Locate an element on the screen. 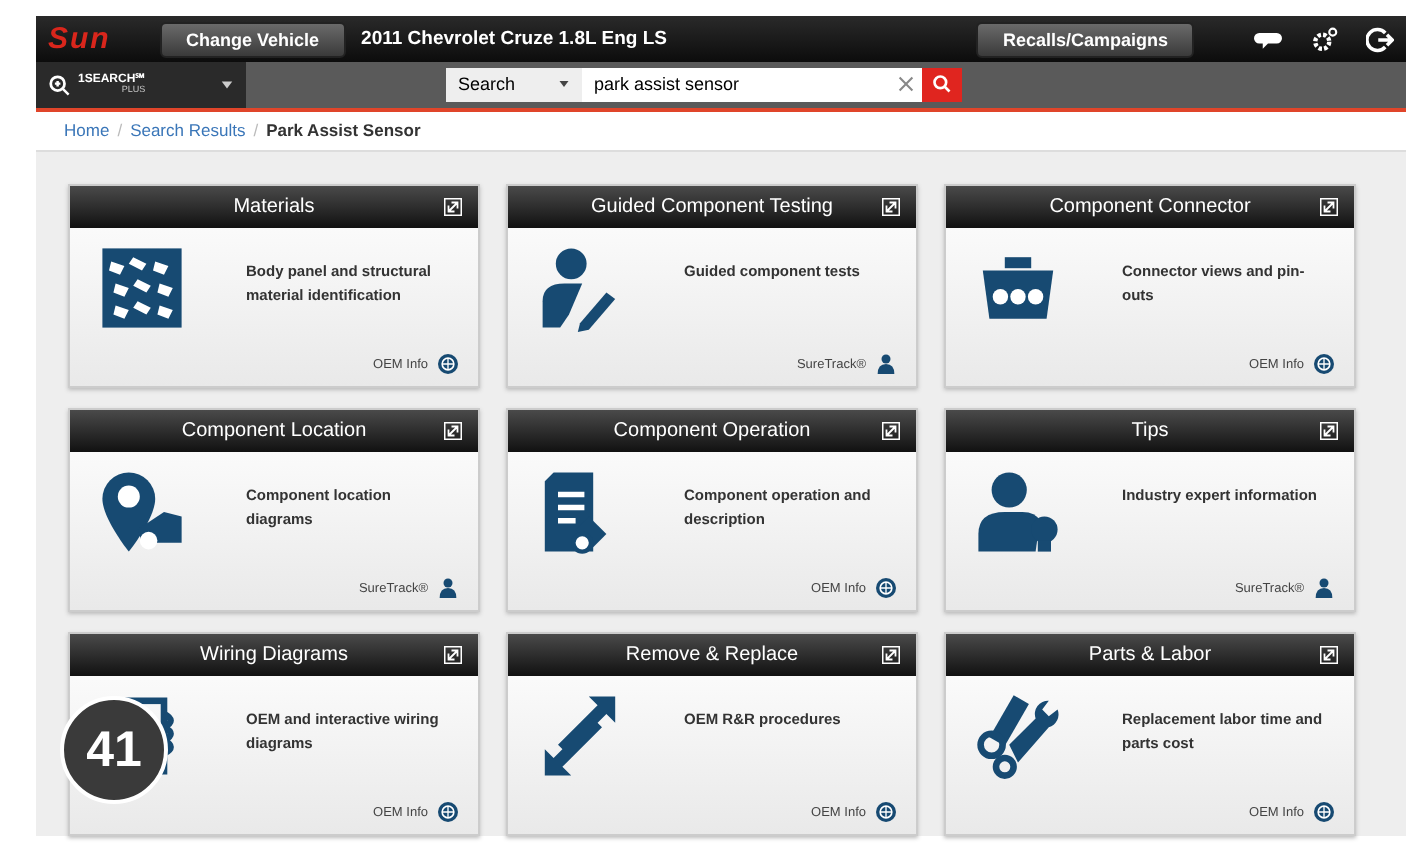  vehicle-name: 2011 Chevrolet Cruze 1.8L Eng LS is located at coordinates (515, 39).